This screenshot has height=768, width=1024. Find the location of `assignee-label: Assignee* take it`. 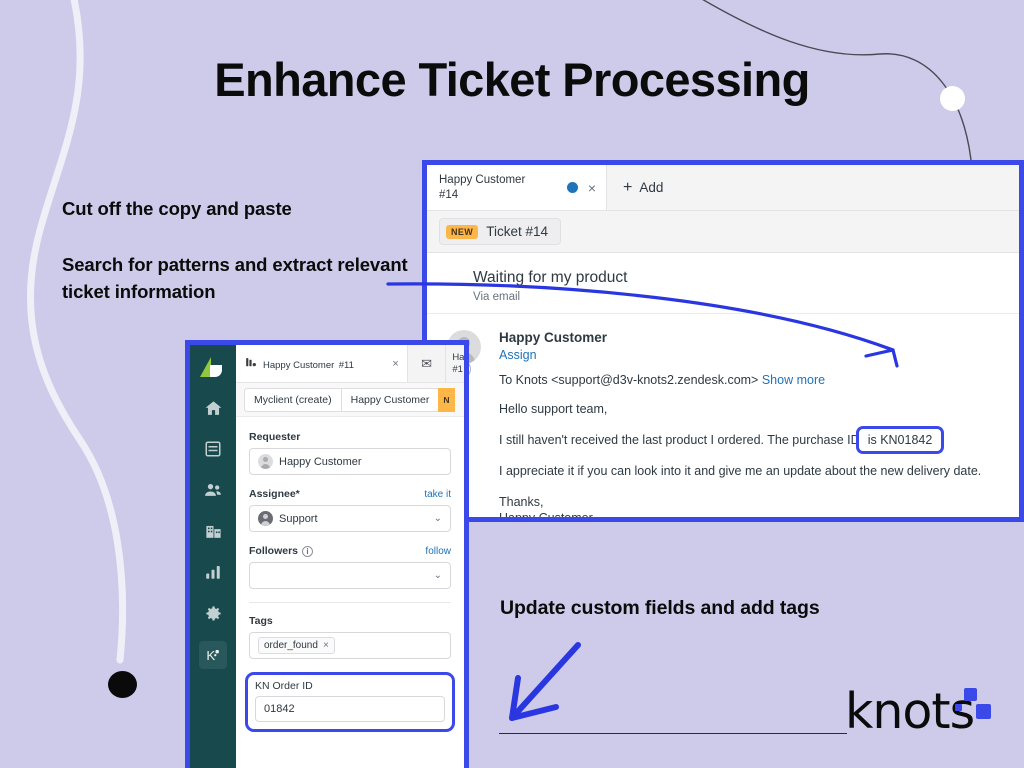

assignee-label: Assignee* take it is located at coordinates (350, 494).